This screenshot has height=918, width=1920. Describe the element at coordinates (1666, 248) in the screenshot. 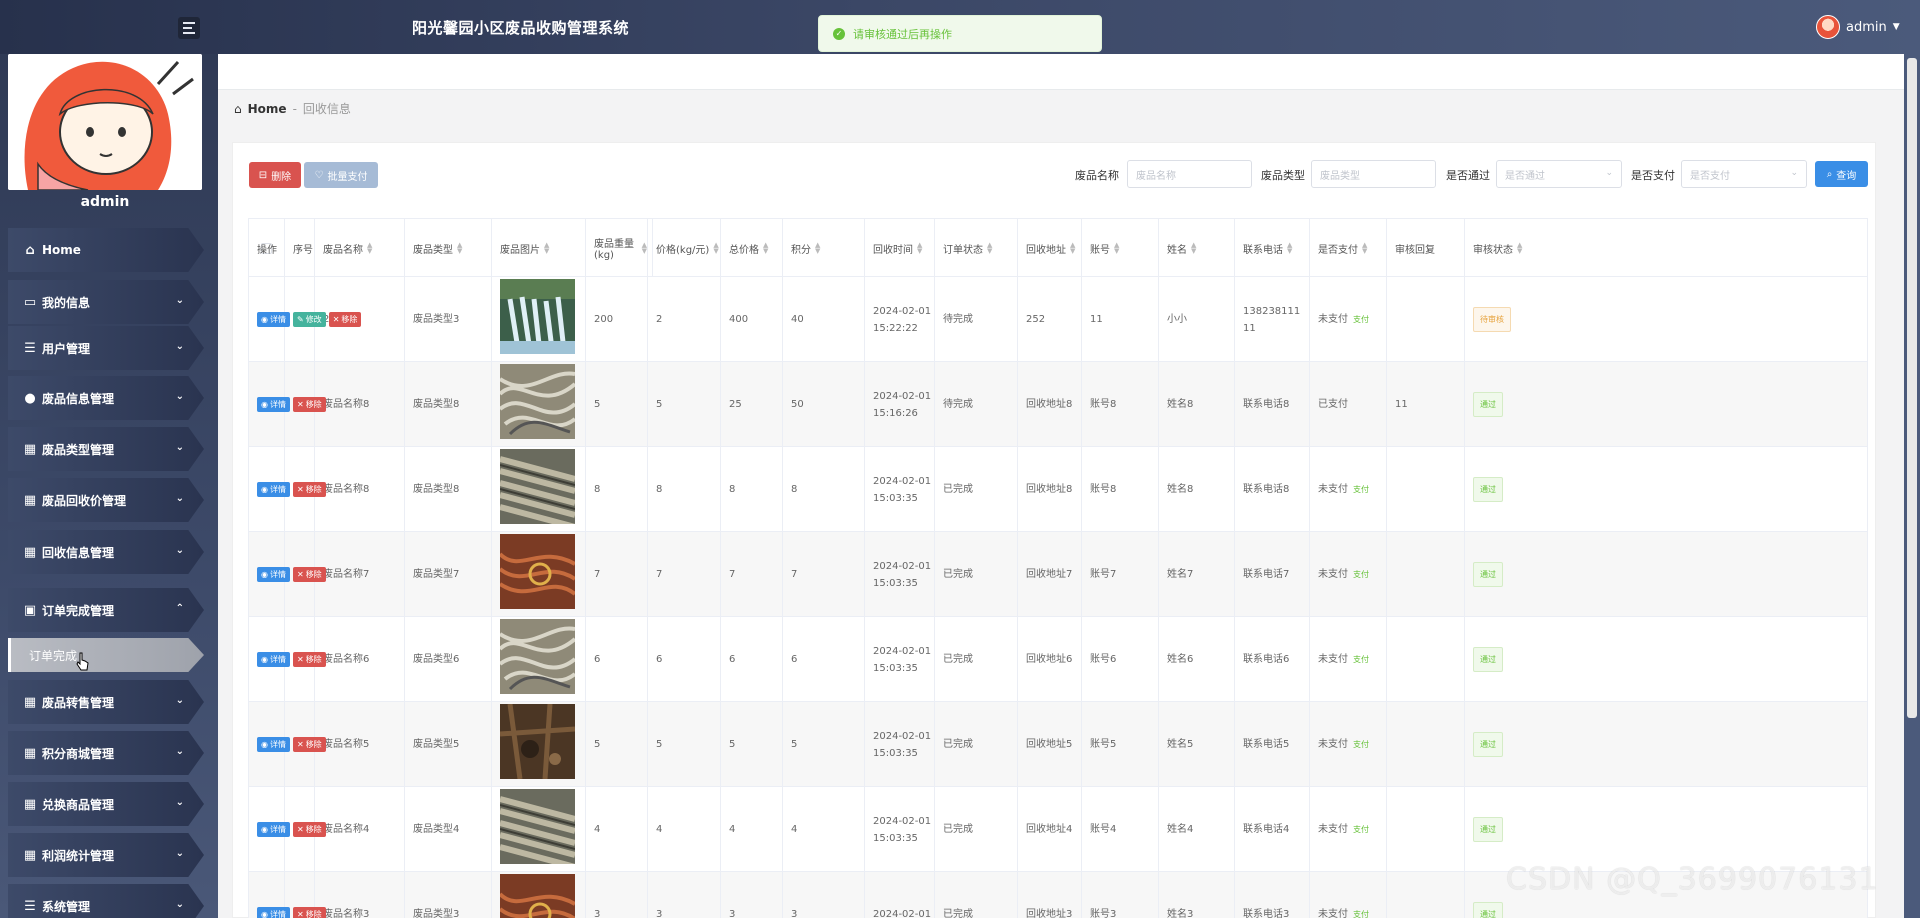

I see `column-header: 审核状态 ▲ ▼` at that location.